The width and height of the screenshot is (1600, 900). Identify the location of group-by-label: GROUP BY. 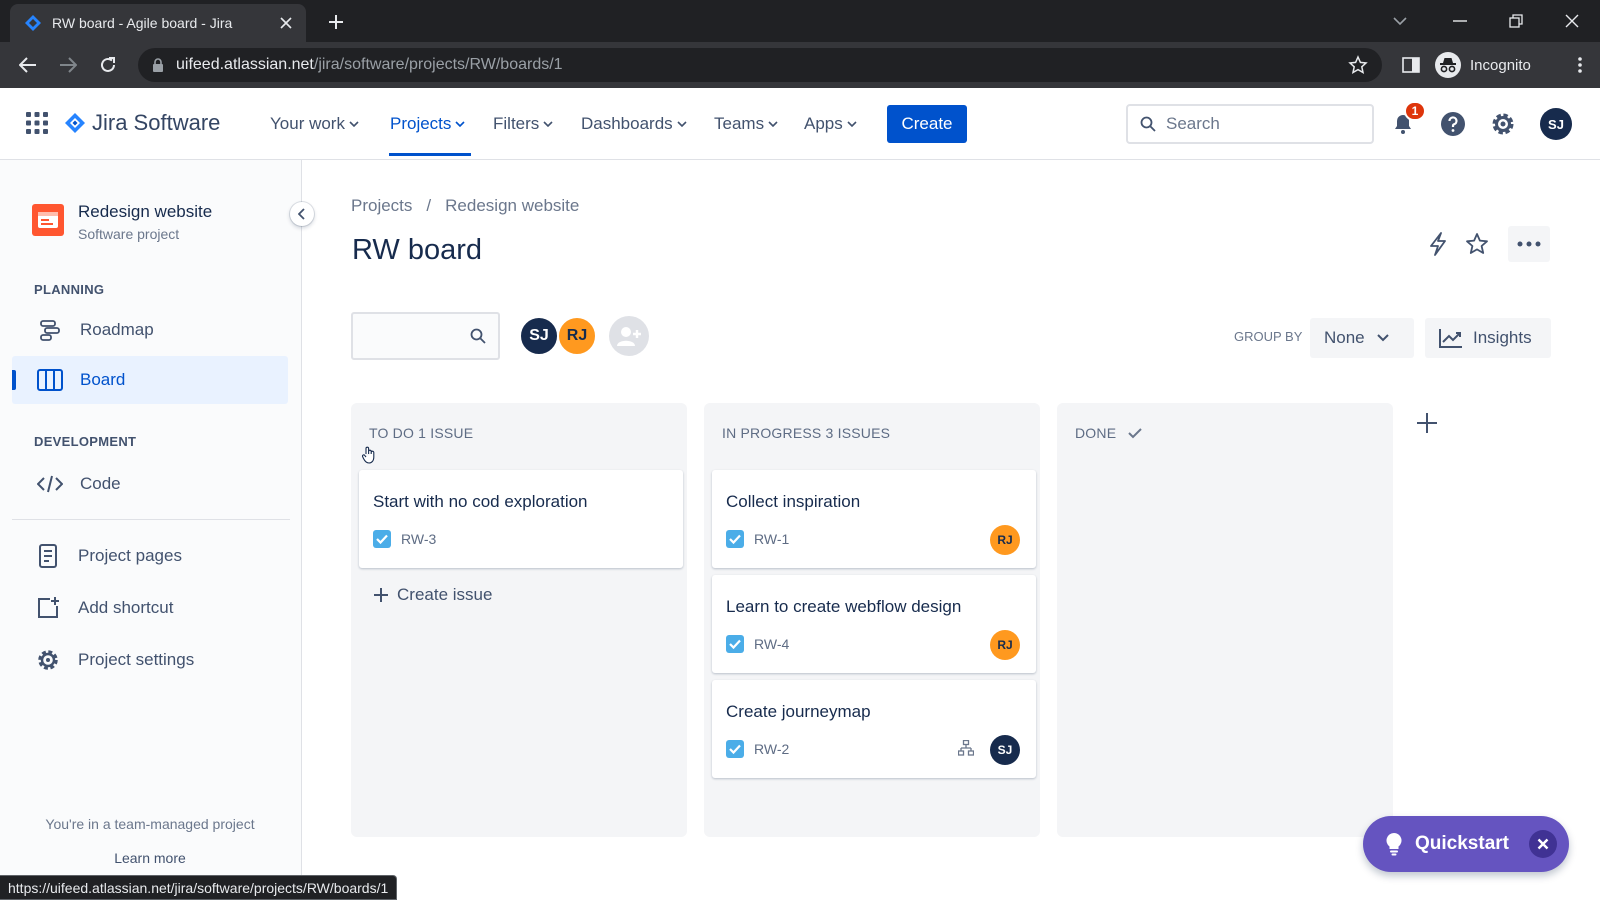
(1268, 336).